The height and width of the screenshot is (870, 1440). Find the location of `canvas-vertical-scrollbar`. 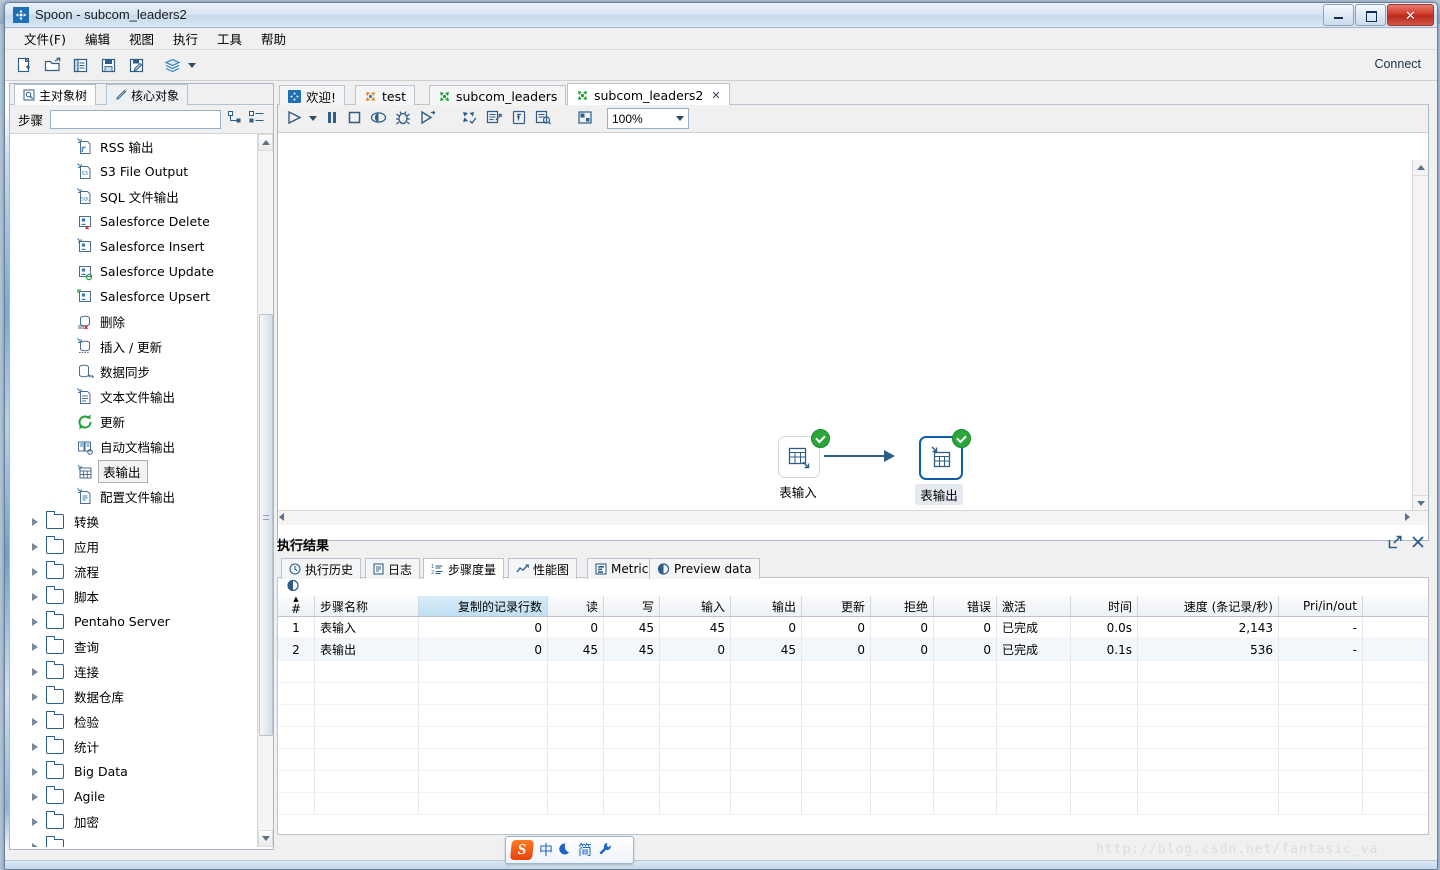

canvas-vertical-scrollbar is located at coordinates (1420, 335).